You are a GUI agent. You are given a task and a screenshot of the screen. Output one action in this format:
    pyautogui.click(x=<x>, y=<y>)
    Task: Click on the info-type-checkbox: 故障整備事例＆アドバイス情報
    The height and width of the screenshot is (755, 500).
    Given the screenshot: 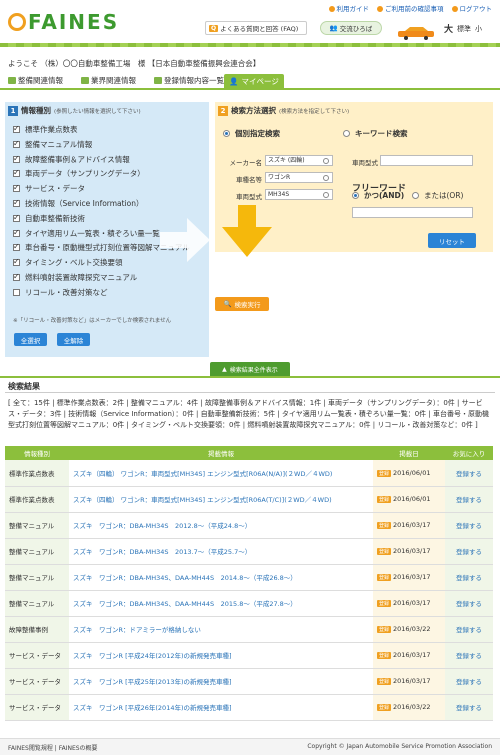 What is the action you would take?
    pyautogui.click(x=71, y=159)
    